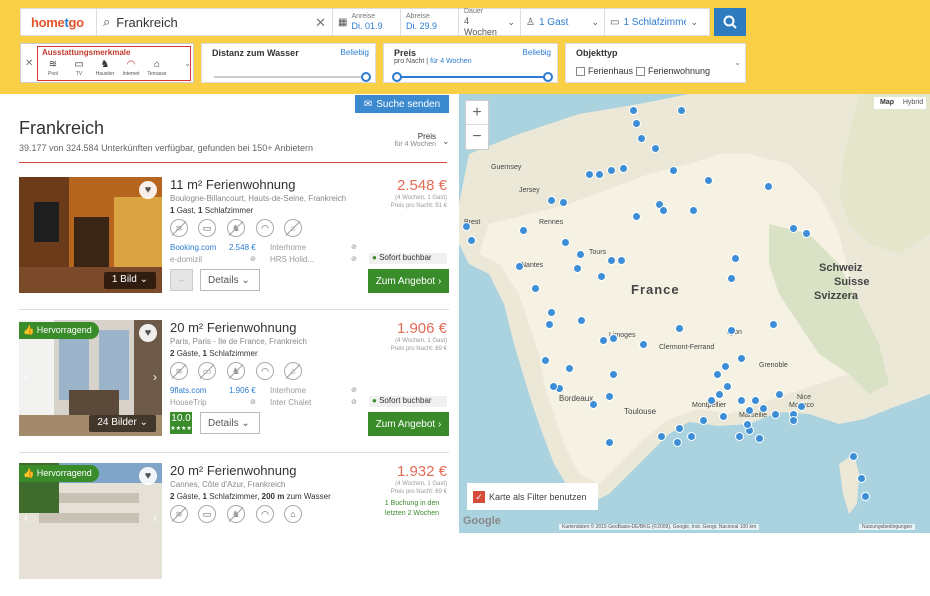 The image size is (930, 596). Describe the element at coordinates (355, 52) in the screenshot. I see `water-any-link: Beliebig` at that location.